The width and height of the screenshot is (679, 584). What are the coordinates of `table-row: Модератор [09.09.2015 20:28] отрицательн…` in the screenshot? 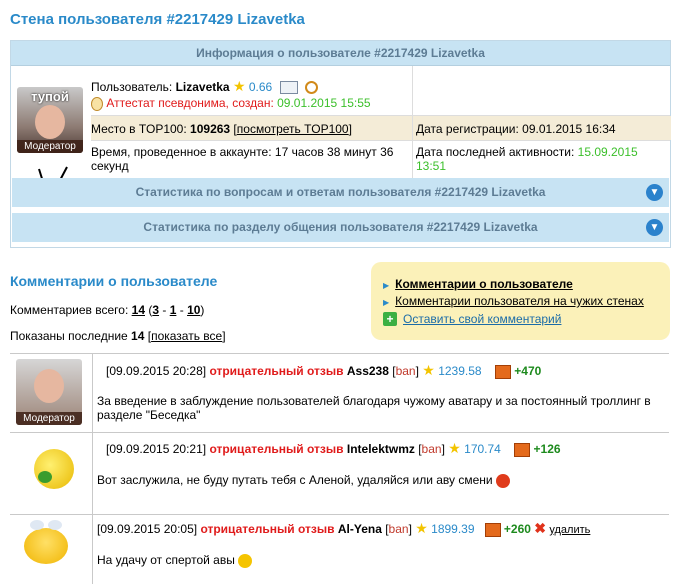 It's located at (339, 393).